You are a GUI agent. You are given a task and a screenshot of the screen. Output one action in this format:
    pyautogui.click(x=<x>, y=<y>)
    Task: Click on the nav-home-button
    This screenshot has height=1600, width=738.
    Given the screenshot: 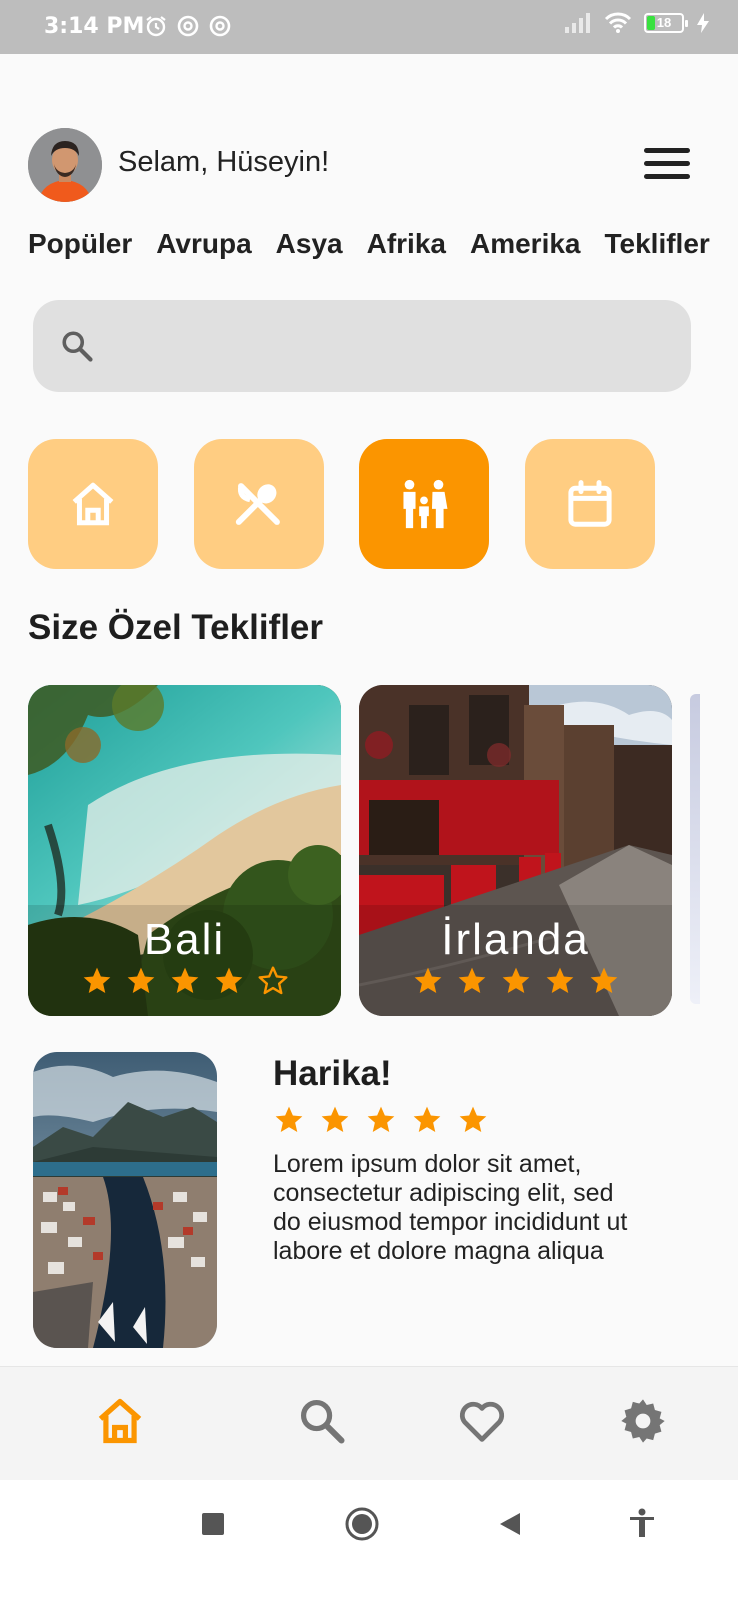 What is the action you would take?
    pyautogui.click(x=120, y=1421)
    